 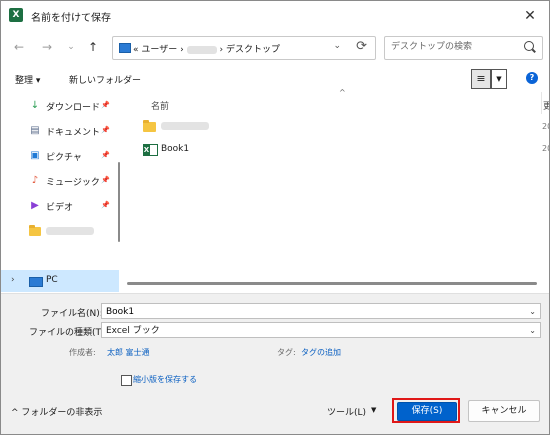 What do you see at coordinates (541, 103) in the screenshot?
I see `column-divider` at bounding box center [541, 103].